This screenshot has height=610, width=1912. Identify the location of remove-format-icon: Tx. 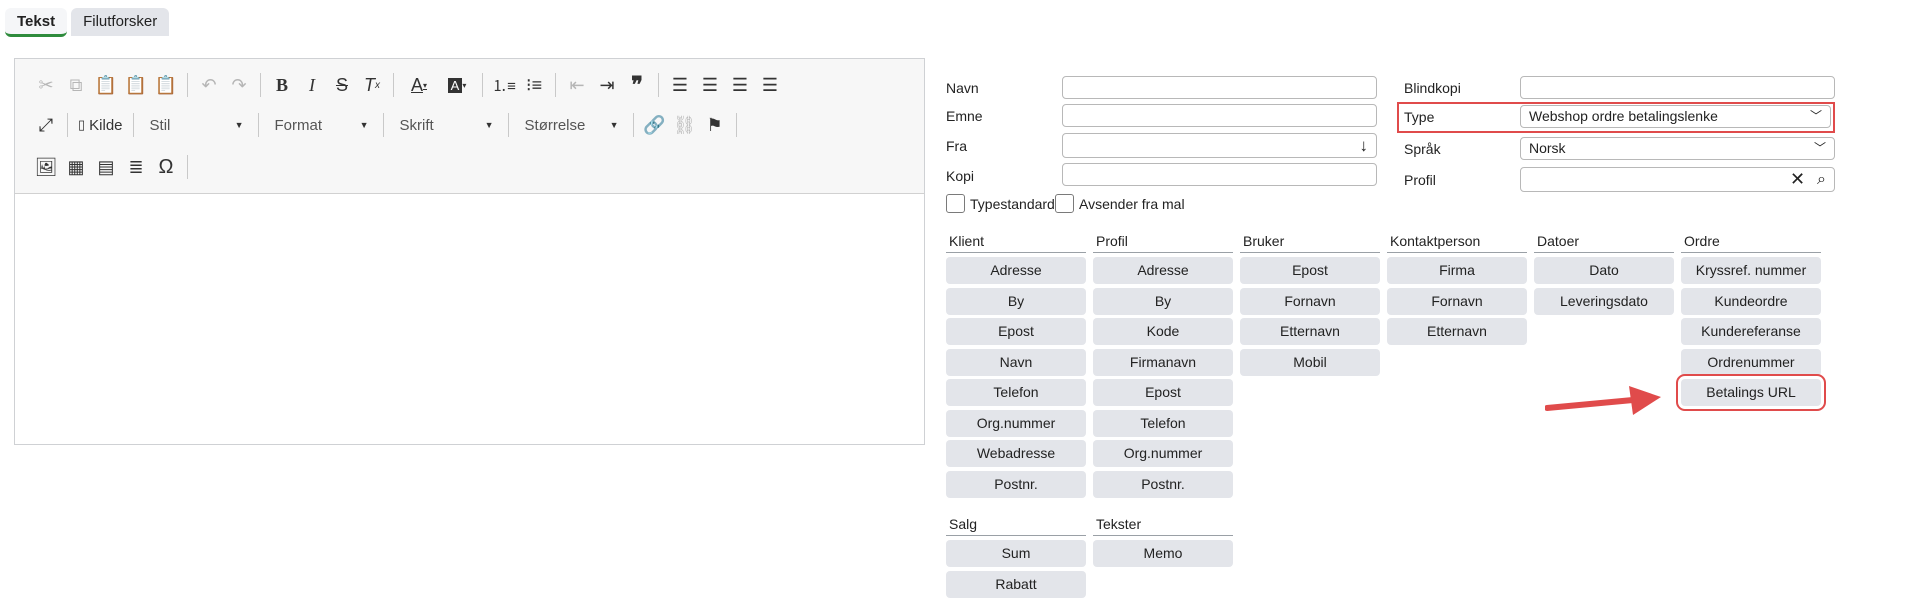
(372, 85).